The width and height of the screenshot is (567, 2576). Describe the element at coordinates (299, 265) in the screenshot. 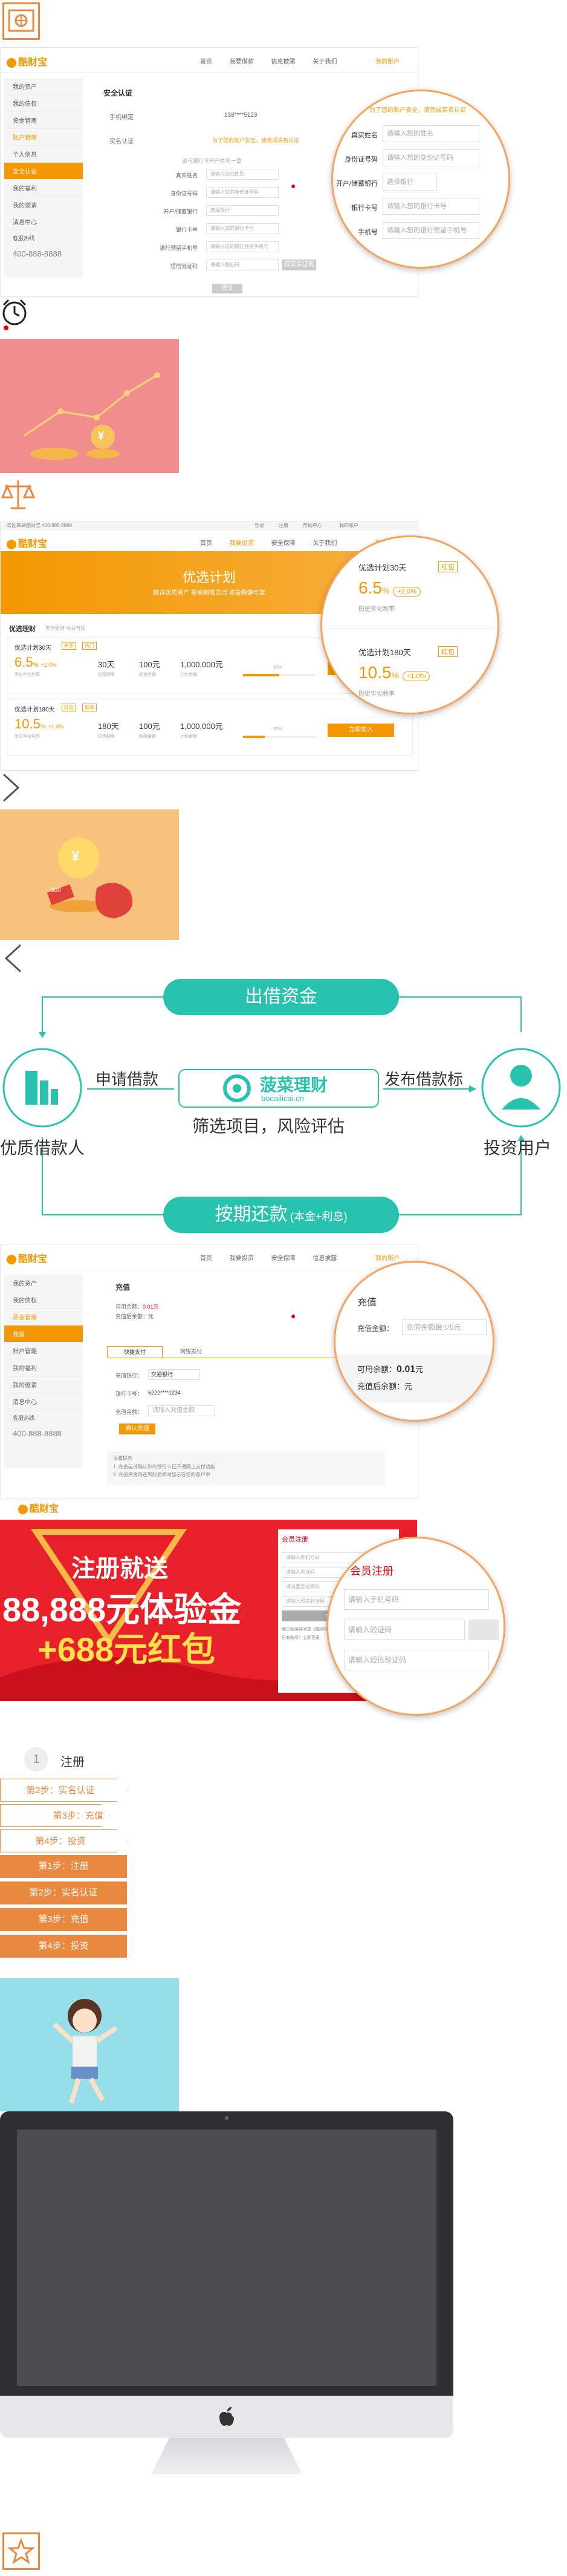

I see `send-code-button: 获取验证码` at that location.